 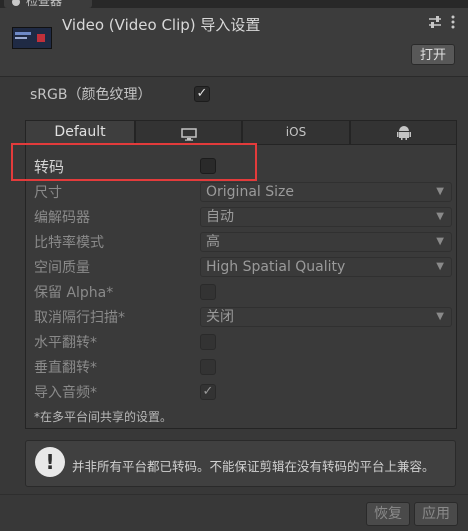 I want to click on revert-button: 恢复, so click(x=388, y=514).